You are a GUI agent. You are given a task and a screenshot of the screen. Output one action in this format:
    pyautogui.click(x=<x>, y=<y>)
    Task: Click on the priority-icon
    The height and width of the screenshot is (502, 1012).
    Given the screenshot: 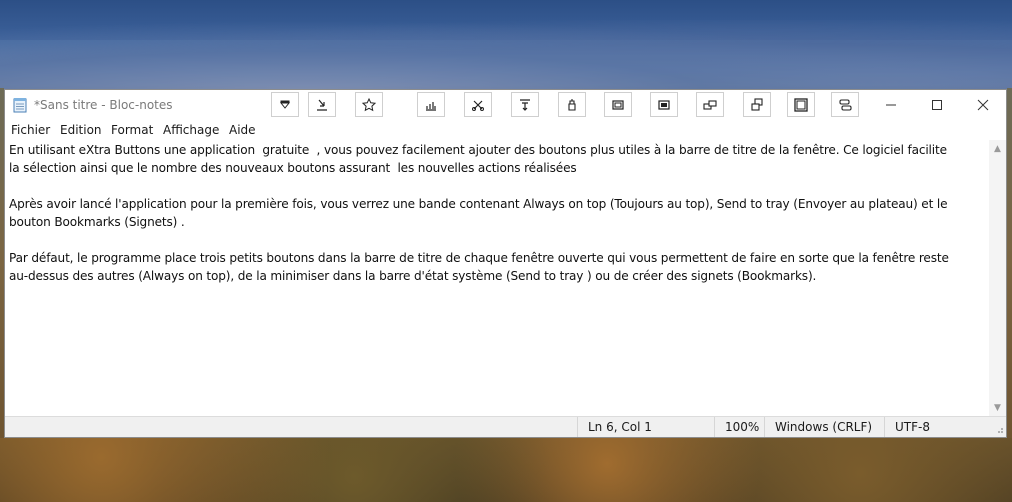 What is the action you would take?
    pyautogui.click(x=572, y=104)
    